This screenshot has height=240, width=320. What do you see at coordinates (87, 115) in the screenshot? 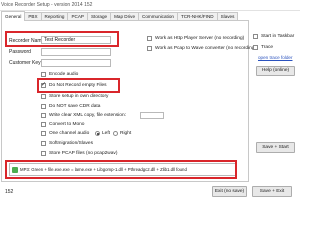
I see `write-clear-xml-label: Write clear XML copy, file extension:` at bounding box center [87, 115].